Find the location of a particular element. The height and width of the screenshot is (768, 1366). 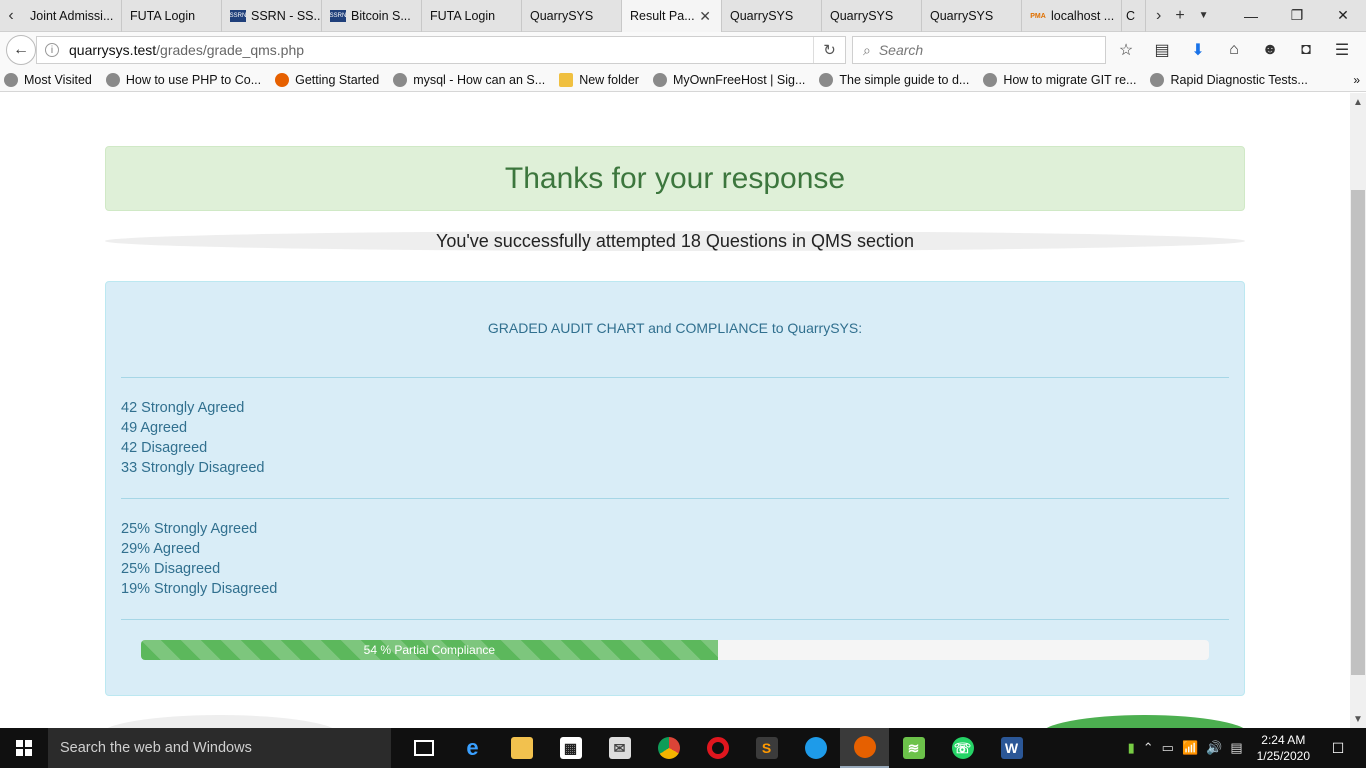

url-host: quarrysys.test is located at coordinates (113, 50).